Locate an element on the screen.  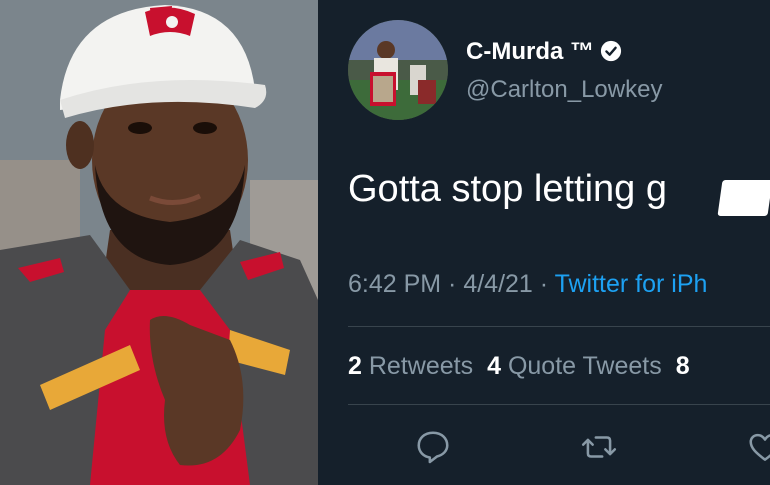
tweet-text: Gotta stop letting g is located at coordinates (507, 189).